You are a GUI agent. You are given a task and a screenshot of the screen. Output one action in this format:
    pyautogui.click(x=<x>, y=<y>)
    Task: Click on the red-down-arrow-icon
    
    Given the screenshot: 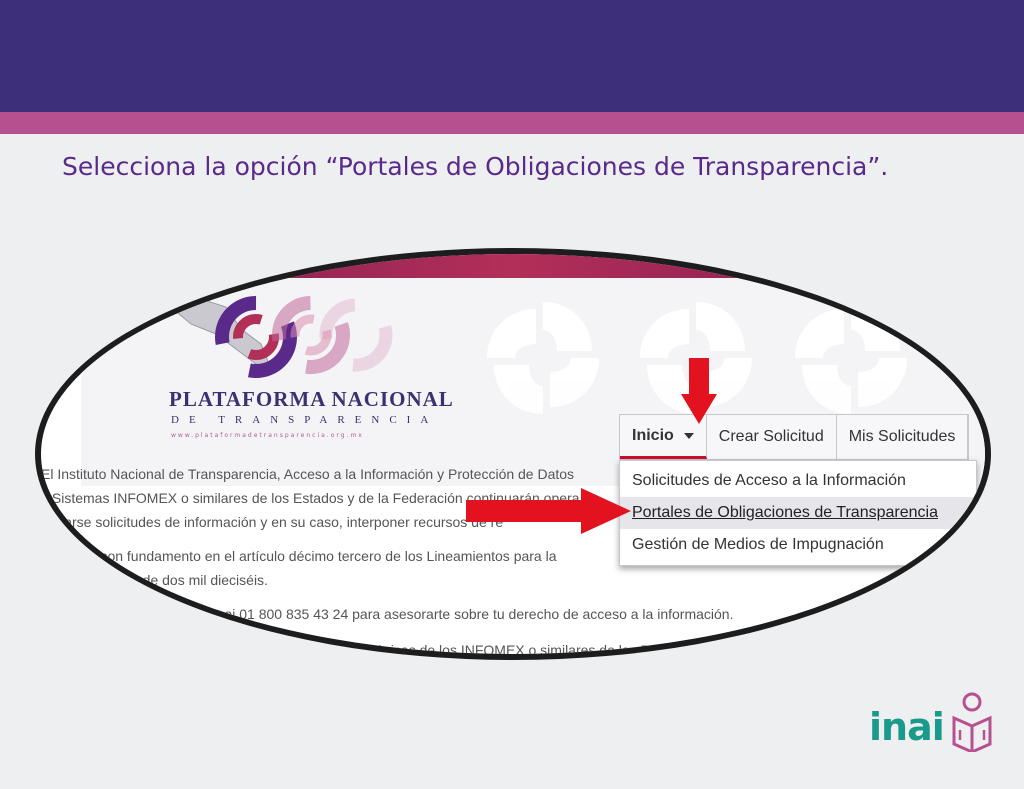 What is the action you would take?
    pyautogui.click(x=699, y=391)
    